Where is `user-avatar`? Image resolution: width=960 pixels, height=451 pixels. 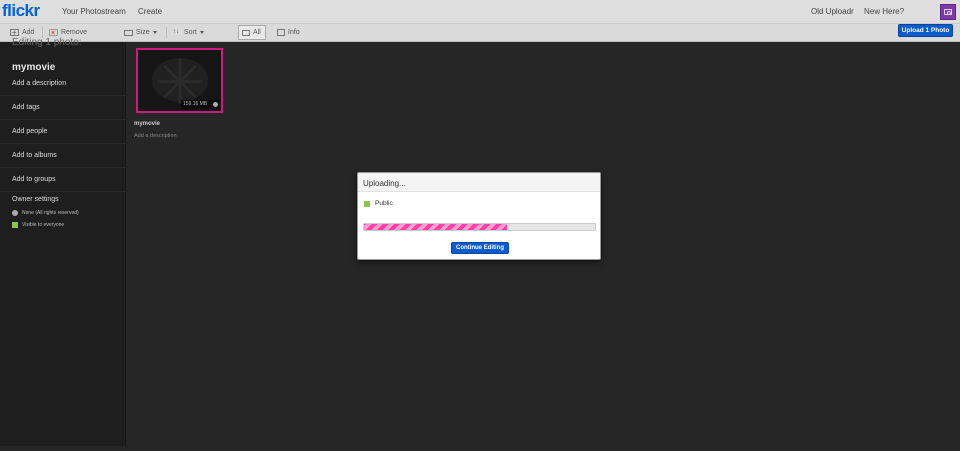 user-avatar is located at coordinates (948, 12).